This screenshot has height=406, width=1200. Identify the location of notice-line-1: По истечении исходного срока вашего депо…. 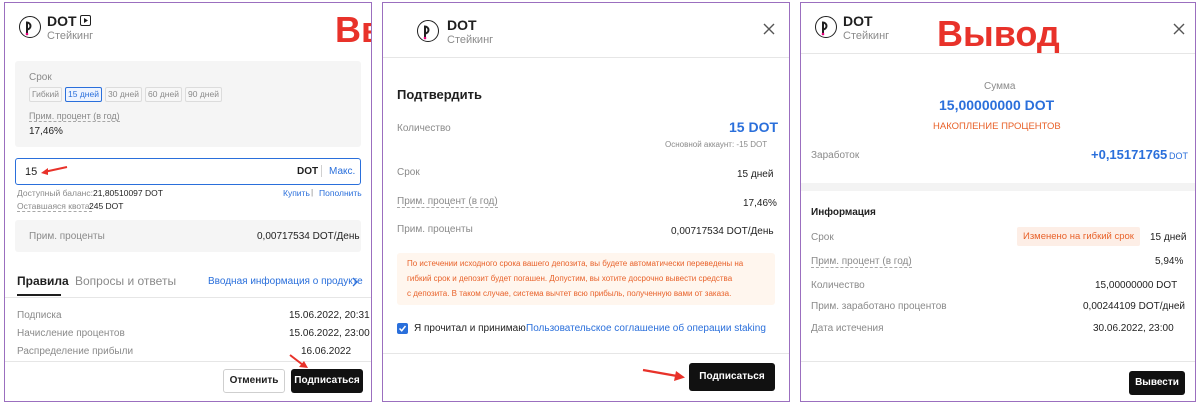
(575, 263).